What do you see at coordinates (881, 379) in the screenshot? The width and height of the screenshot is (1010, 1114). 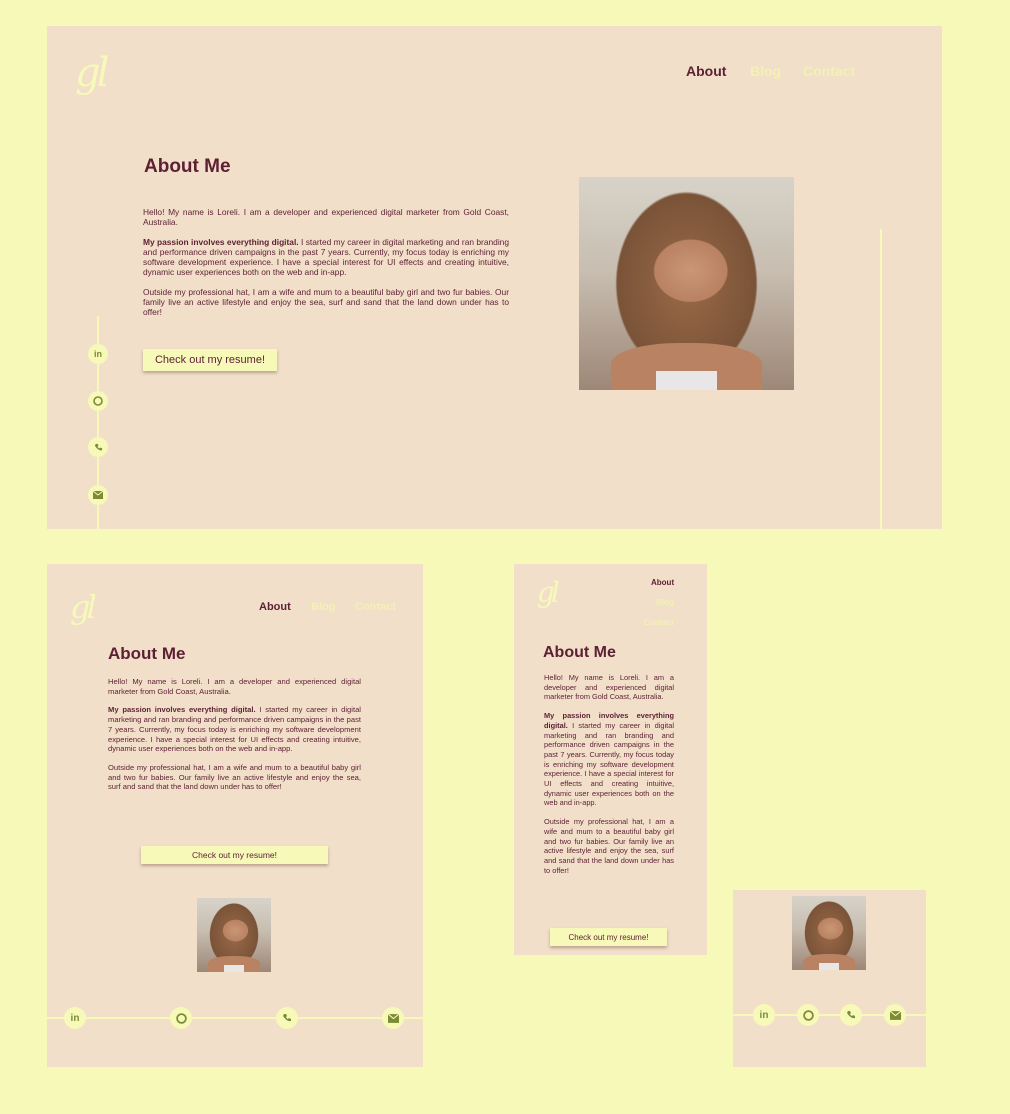 I see `right-rail-line` at bounding box center [881, 379].